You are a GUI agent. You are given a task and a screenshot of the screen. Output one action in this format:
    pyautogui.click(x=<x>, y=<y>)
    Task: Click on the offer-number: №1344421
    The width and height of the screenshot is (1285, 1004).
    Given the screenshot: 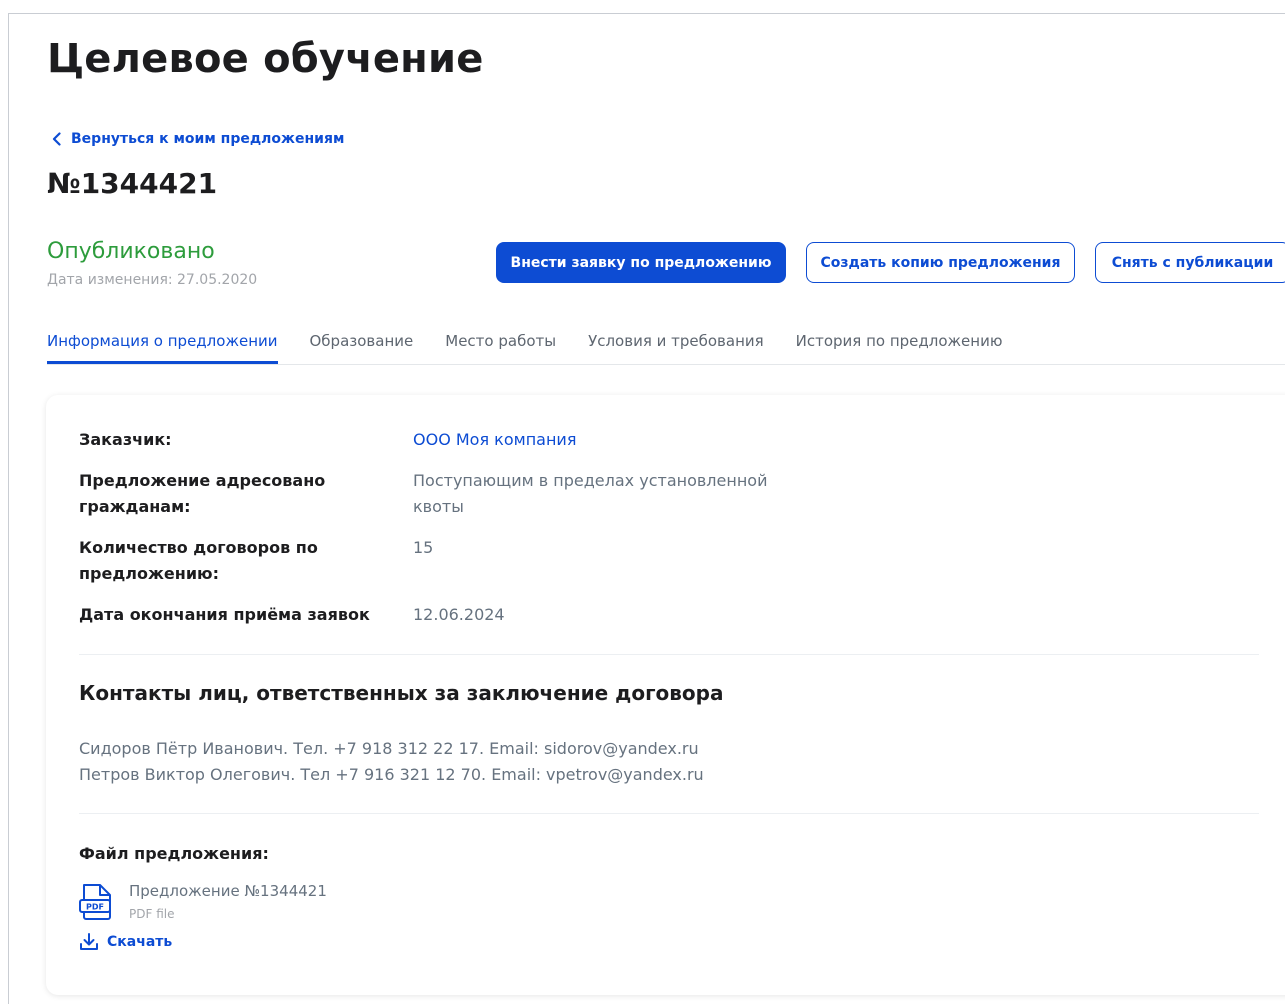 What is the action you would take?
    pyautogui.click(x=132, y=183)
    